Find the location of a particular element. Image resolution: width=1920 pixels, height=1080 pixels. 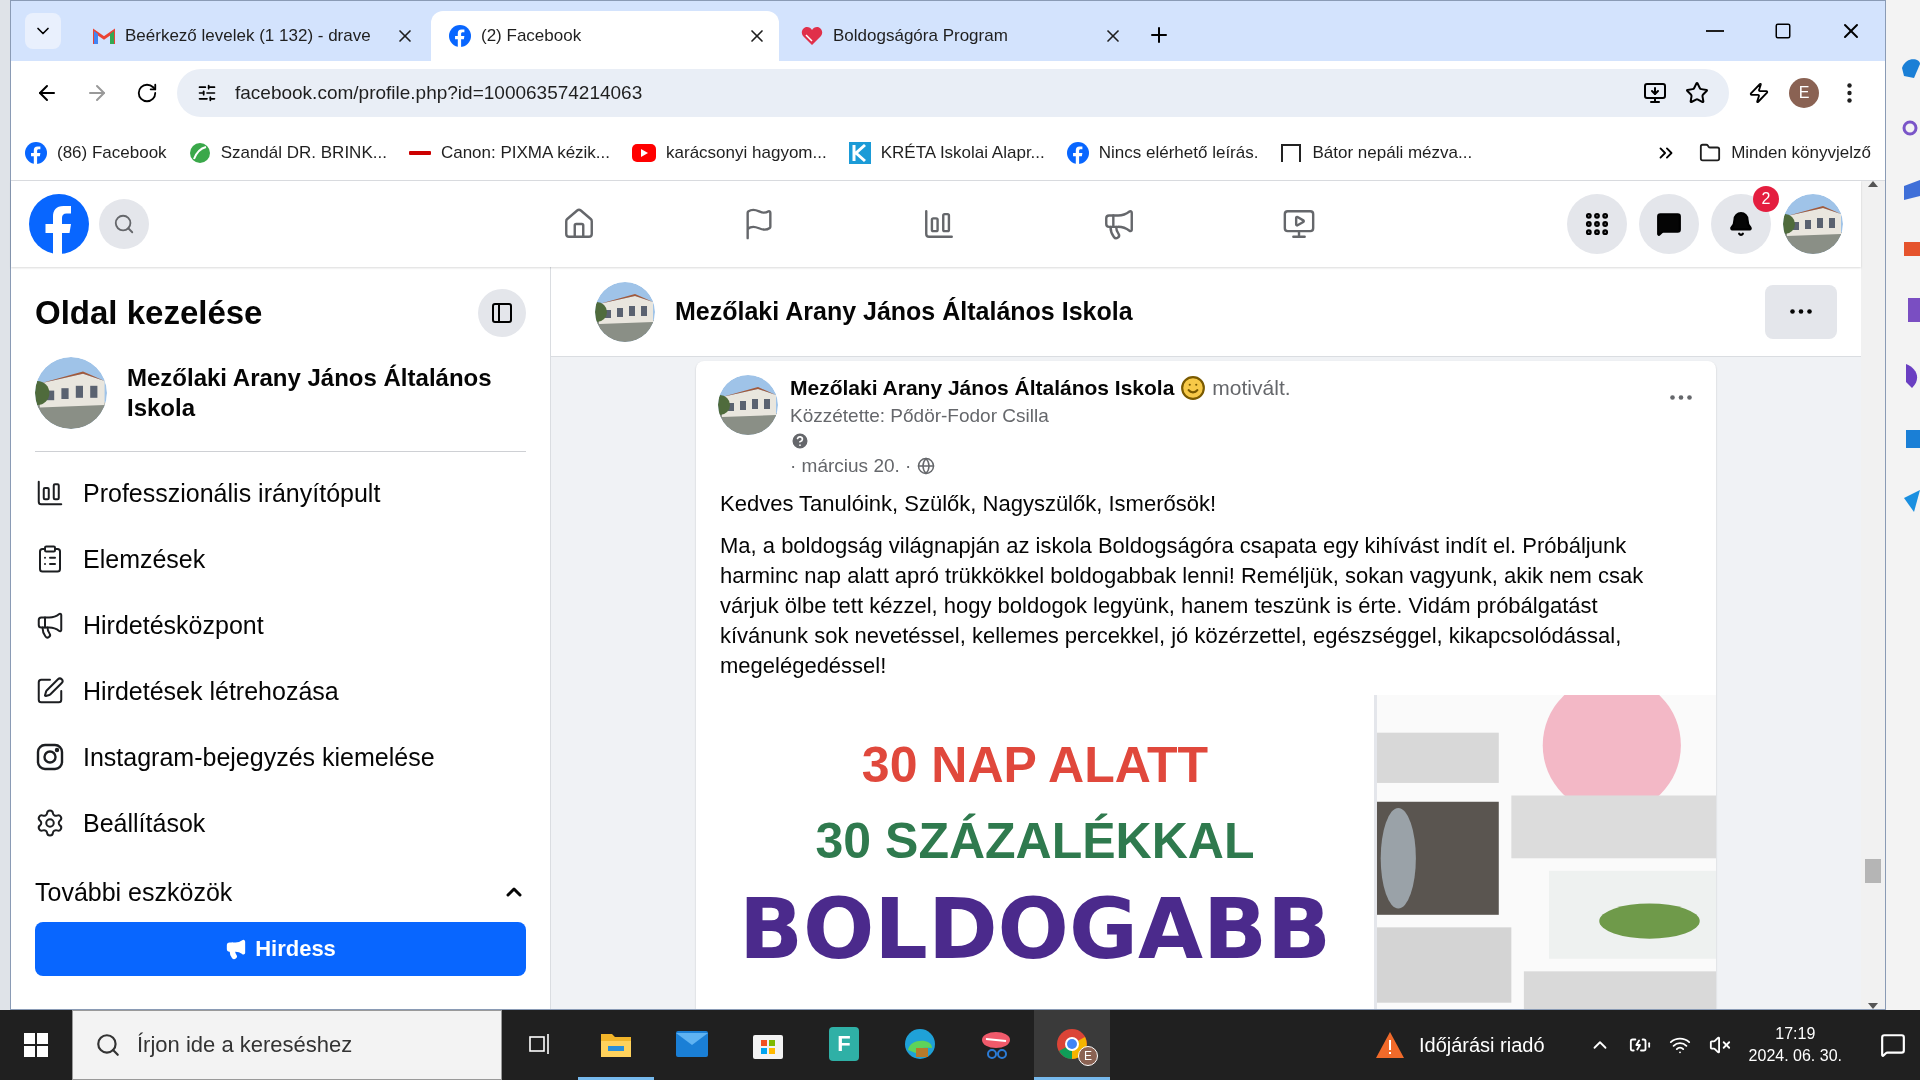

bookmark-link: Nincs elérhető leírás. is located at coordinates (1162, 152).